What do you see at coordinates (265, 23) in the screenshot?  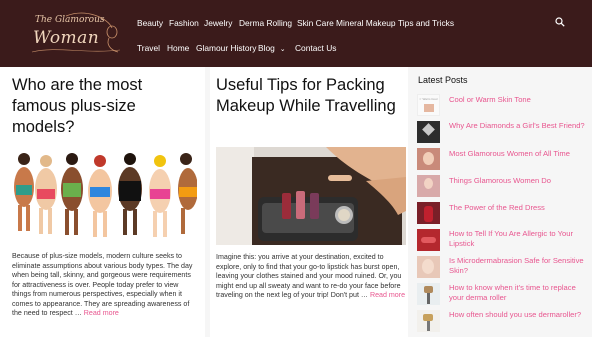 I see `nav-item-derma-rolling: Derma Rolling` at bounding box center [265, 23].